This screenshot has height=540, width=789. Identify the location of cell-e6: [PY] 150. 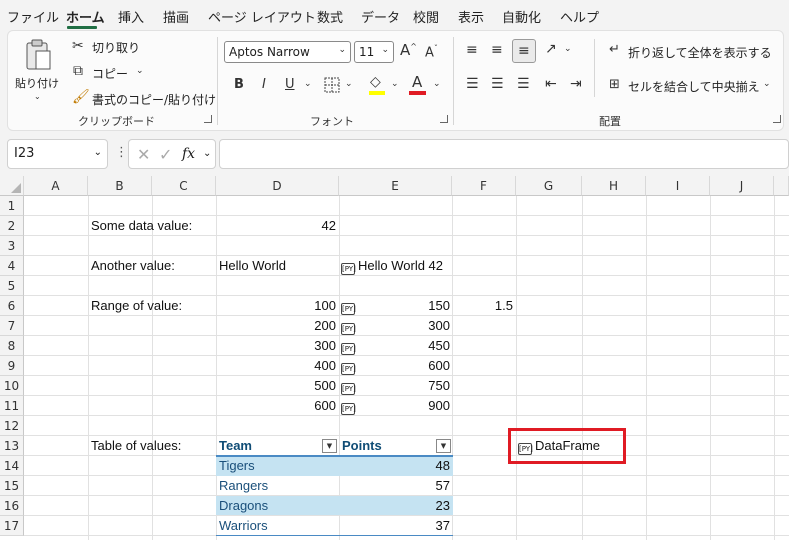
(395, 306).